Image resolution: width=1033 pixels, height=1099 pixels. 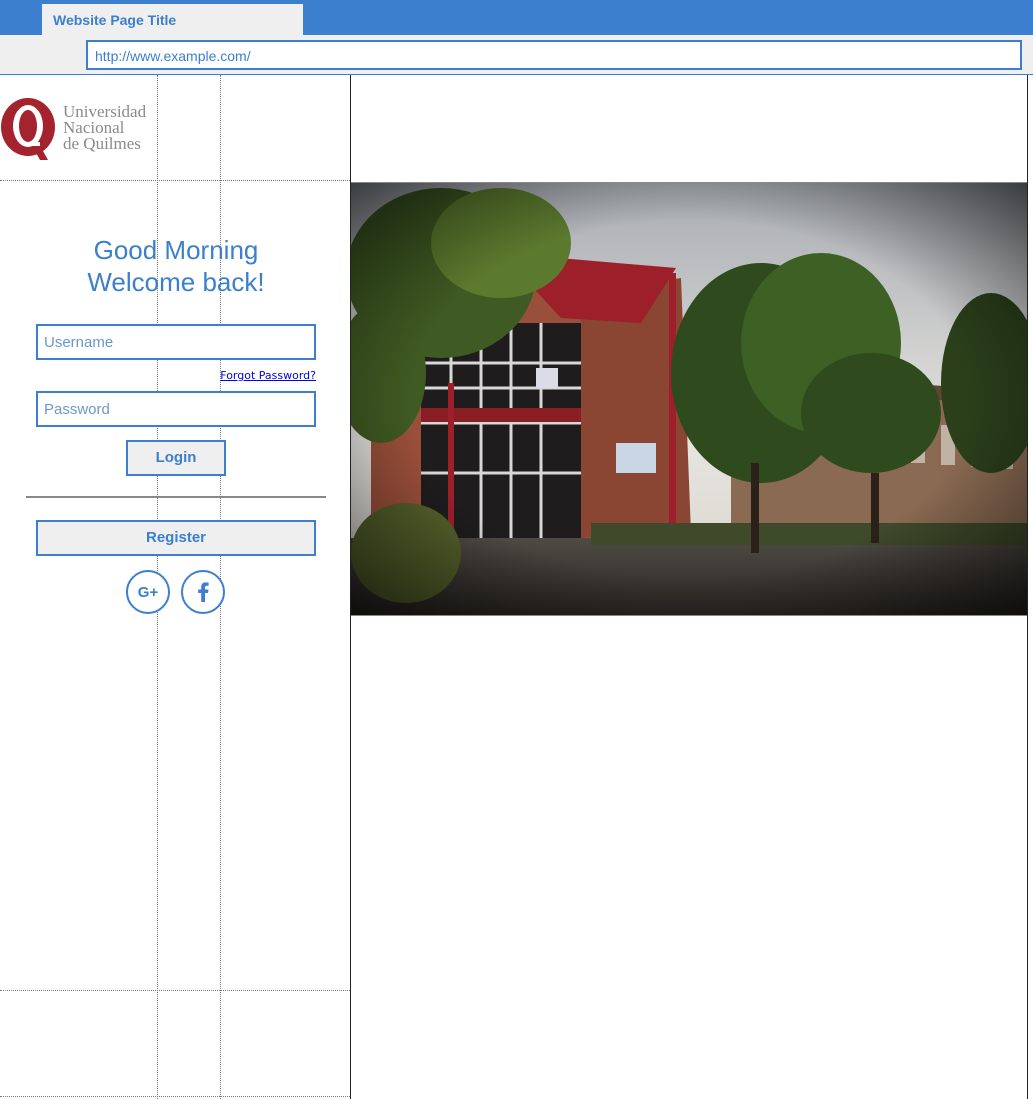 I want to click on facebook-icon, so click(x=203, y=592).